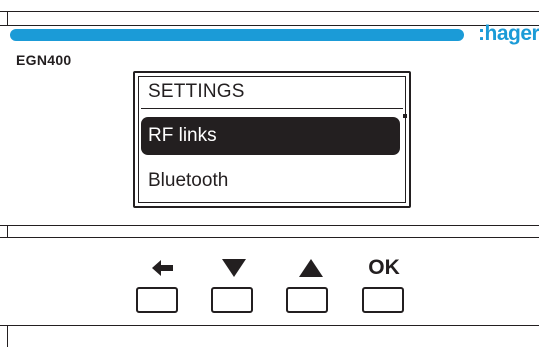 The width and height of the screenshot is (539, 347). Describe the element at coordinates (232, 300) in the screenshot. I see `down-button` at that location.